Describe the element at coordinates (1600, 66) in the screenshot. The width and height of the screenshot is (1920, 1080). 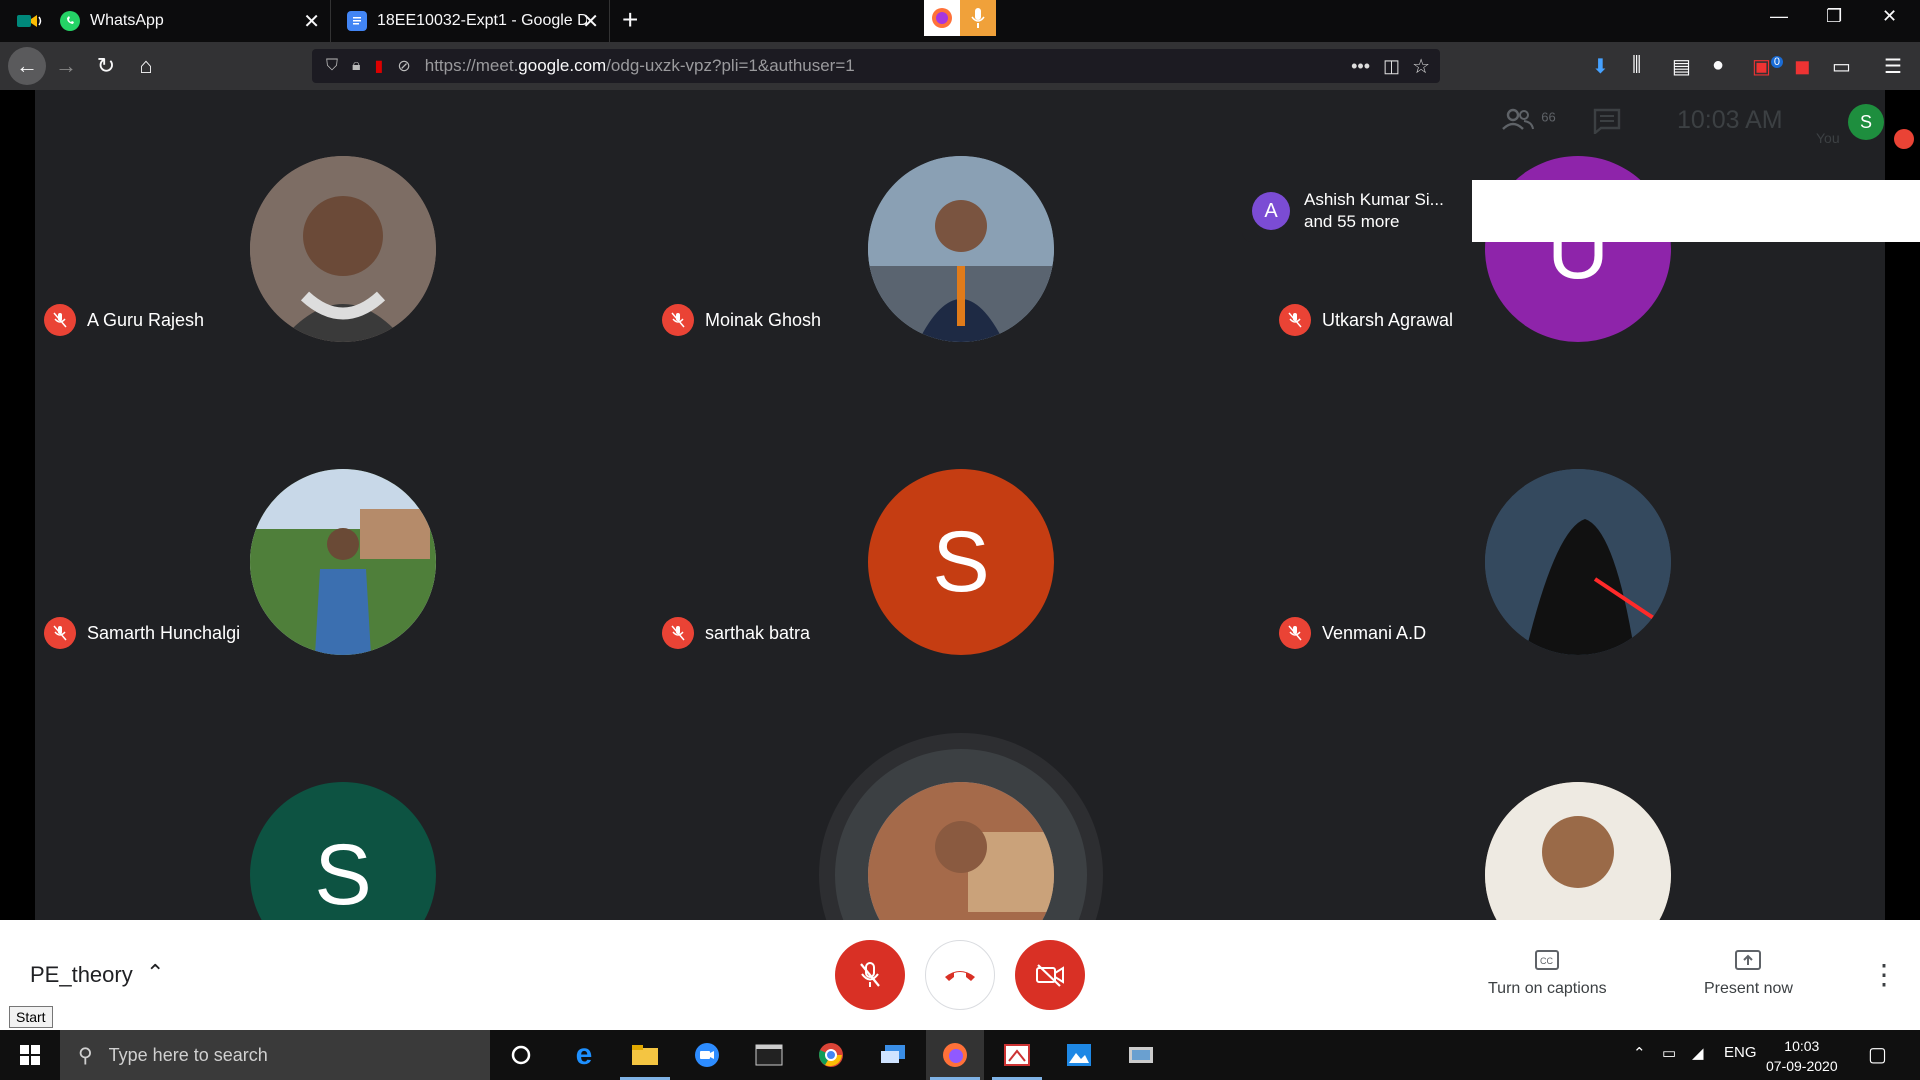
I see `download-icon: ⬇` at that location.